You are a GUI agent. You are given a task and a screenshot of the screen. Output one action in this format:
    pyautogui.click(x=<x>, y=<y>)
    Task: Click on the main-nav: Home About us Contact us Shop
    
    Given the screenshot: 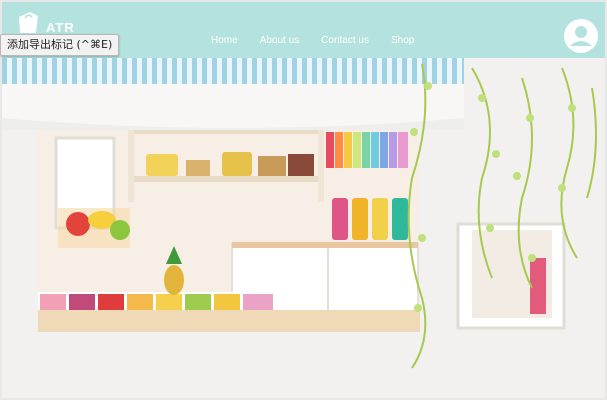 What is the action you would take?
    pyautogui.click(x=323, y=40)
    